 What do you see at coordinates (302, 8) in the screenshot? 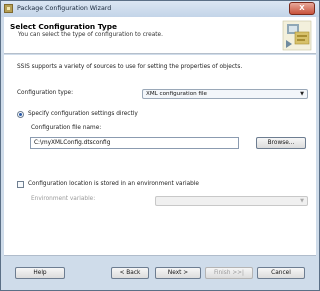
I see `close-button: X` at bounding box center [302, 8].